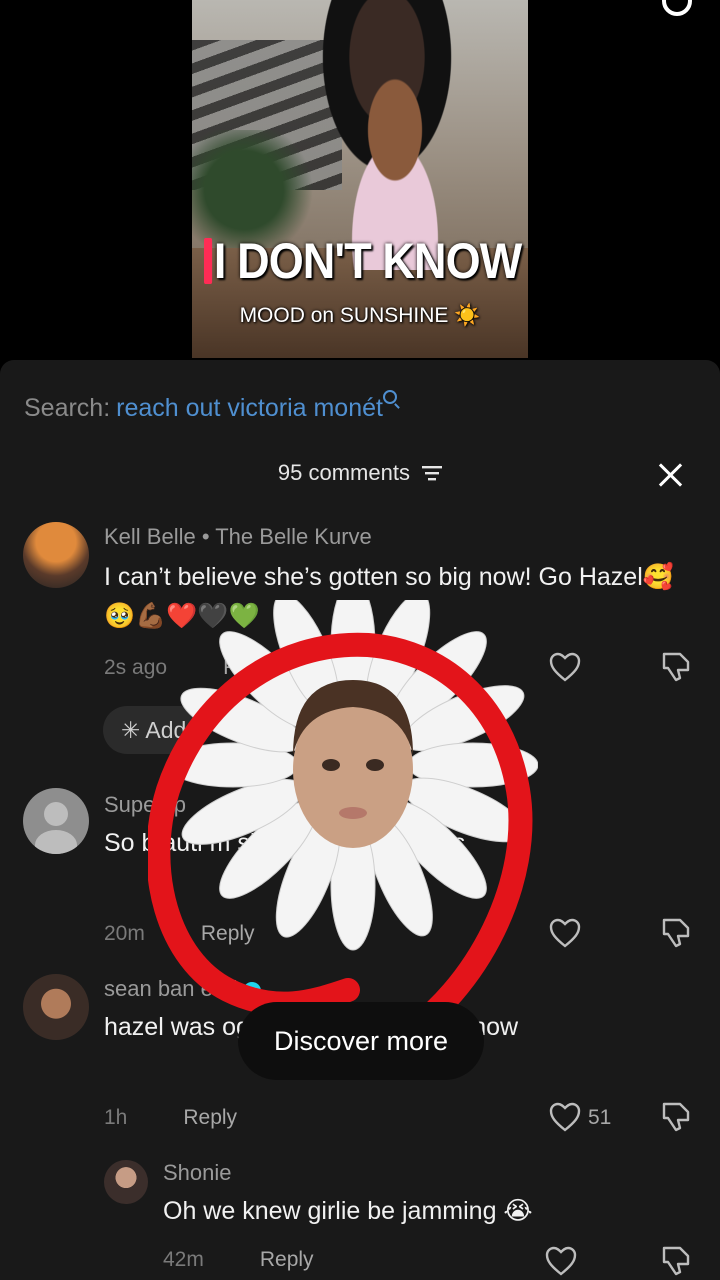 Image resolution: width=720 pixels, height=1280 pixels. Describe the element at coordinates (166, 730) in the screenshot. I see `add-chip-label: Add` at that location.